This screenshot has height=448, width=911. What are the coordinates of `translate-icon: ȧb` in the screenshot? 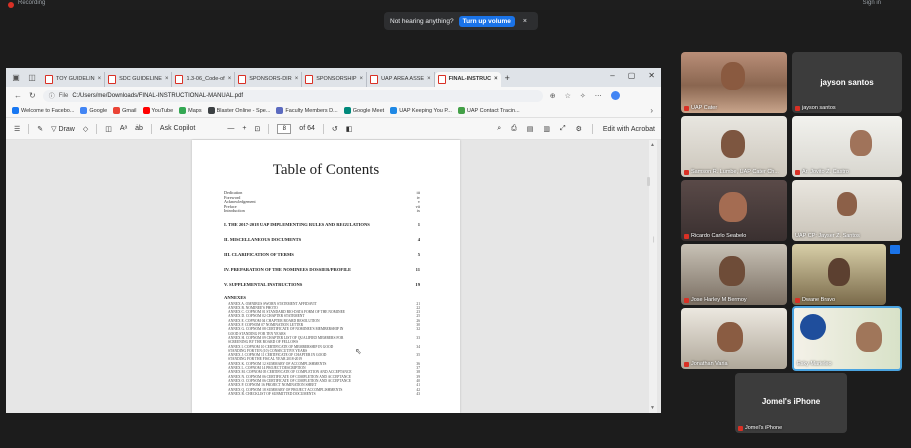 It's located at (139, 128).